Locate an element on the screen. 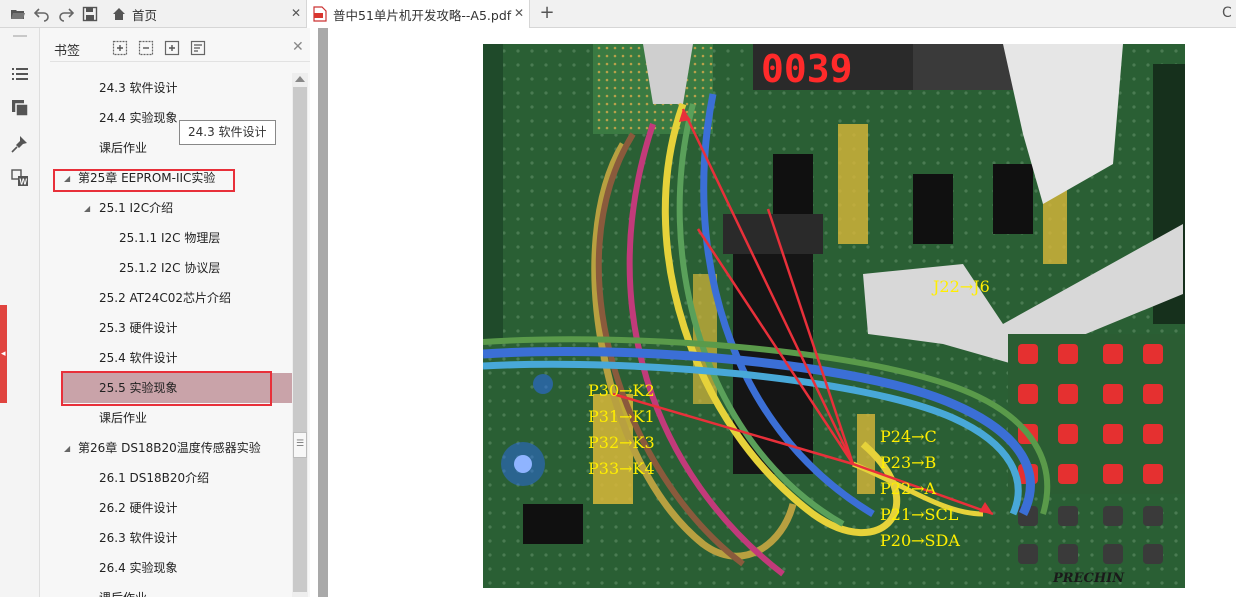  bookmark-item: 25.1 I2C介绍 is located at coordinates (136, 208).